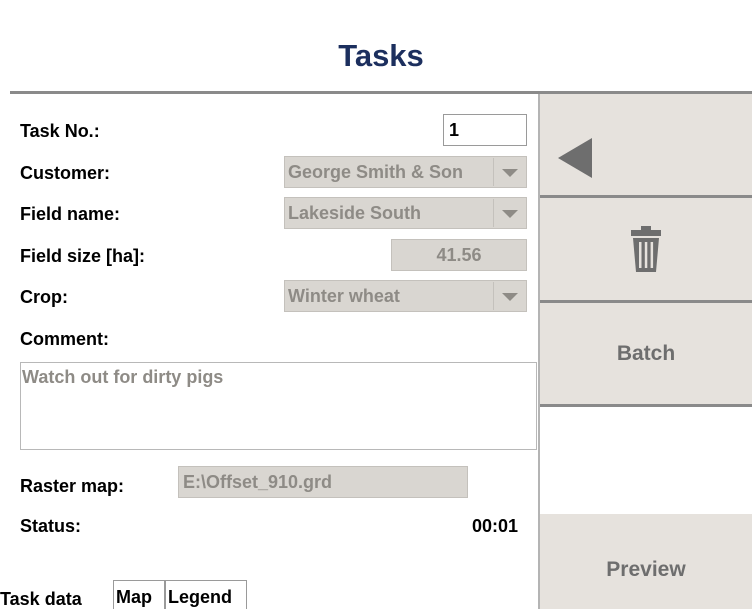 The width and height of the screenshot is (752, 615). What do you see at coordinates (575, 158) in the screenshot?
I see `left-triangle-icon` at bounding box center [575, 158].